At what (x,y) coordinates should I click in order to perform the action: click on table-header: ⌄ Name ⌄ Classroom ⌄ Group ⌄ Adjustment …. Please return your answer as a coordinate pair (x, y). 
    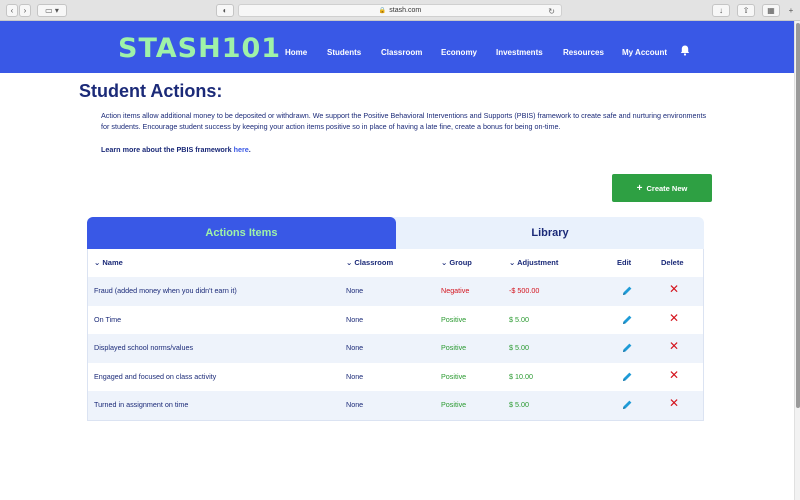
    Looking at the image, I should click on (395, 263).